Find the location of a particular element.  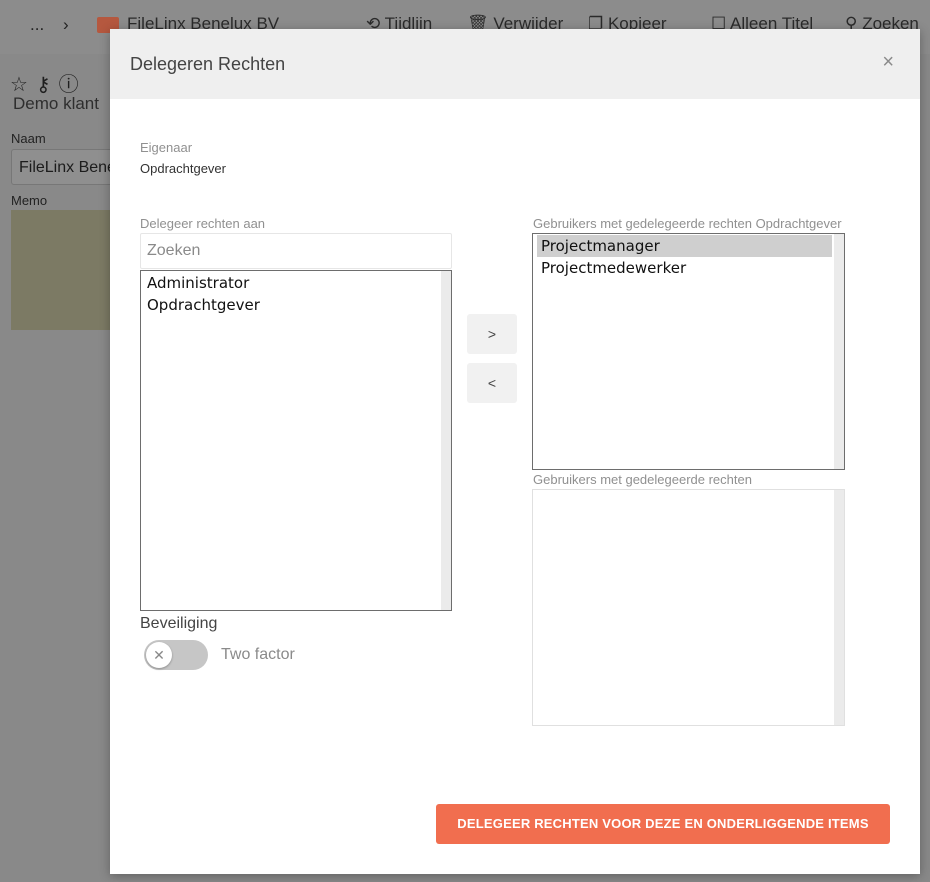

available-users-list: Administrator Opdrachtgever is located at coordinates (296, 440).